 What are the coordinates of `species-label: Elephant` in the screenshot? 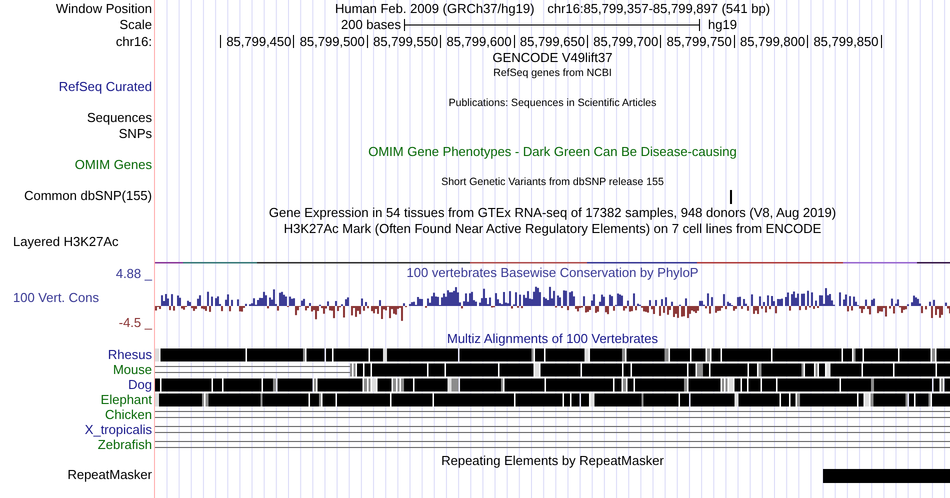 It's located at (77, 399).